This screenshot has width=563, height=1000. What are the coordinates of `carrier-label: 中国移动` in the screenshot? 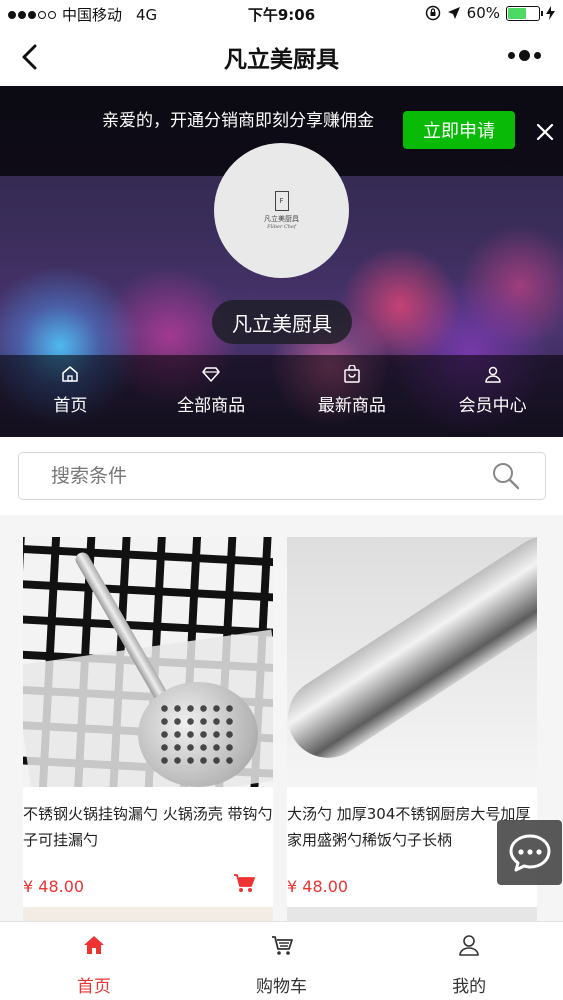 It's located at (92, 15).